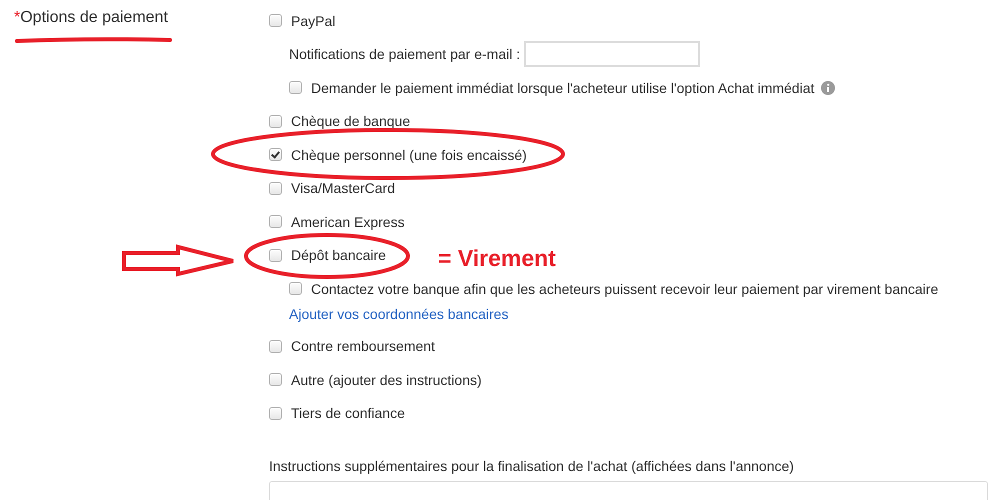 This screenshot has height=500, width=1000. What do you see at coordinates (409, 154) in the screenshot?
I see `option-label: Chèque personnel (une fois encaissé)` at bounding box center [409, 154].